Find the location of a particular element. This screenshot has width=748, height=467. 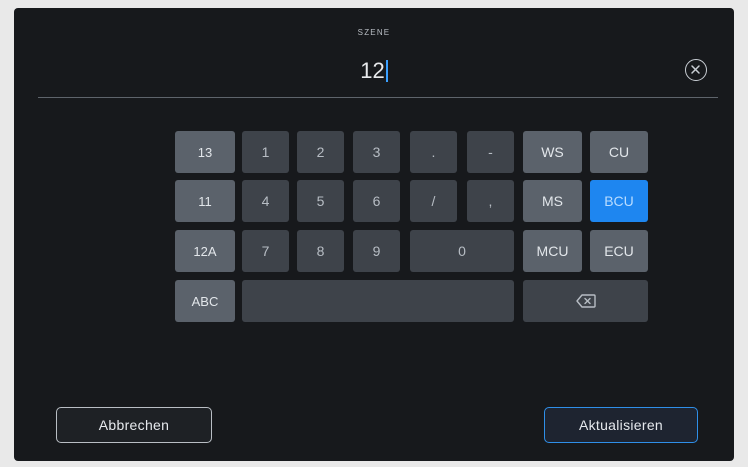

scene-value: 12 is located at coordinates (372, 70).